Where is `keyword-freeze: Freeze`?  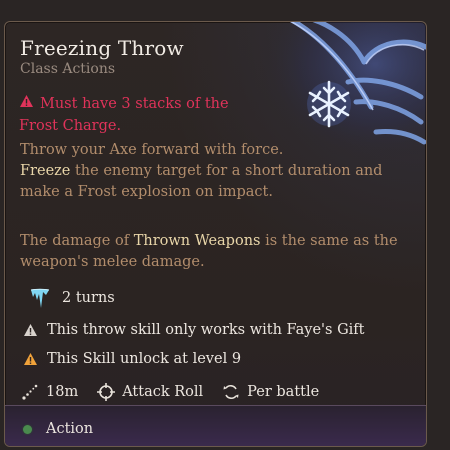 keyword-freeze: Freeze is located at coordinates (45, 171).